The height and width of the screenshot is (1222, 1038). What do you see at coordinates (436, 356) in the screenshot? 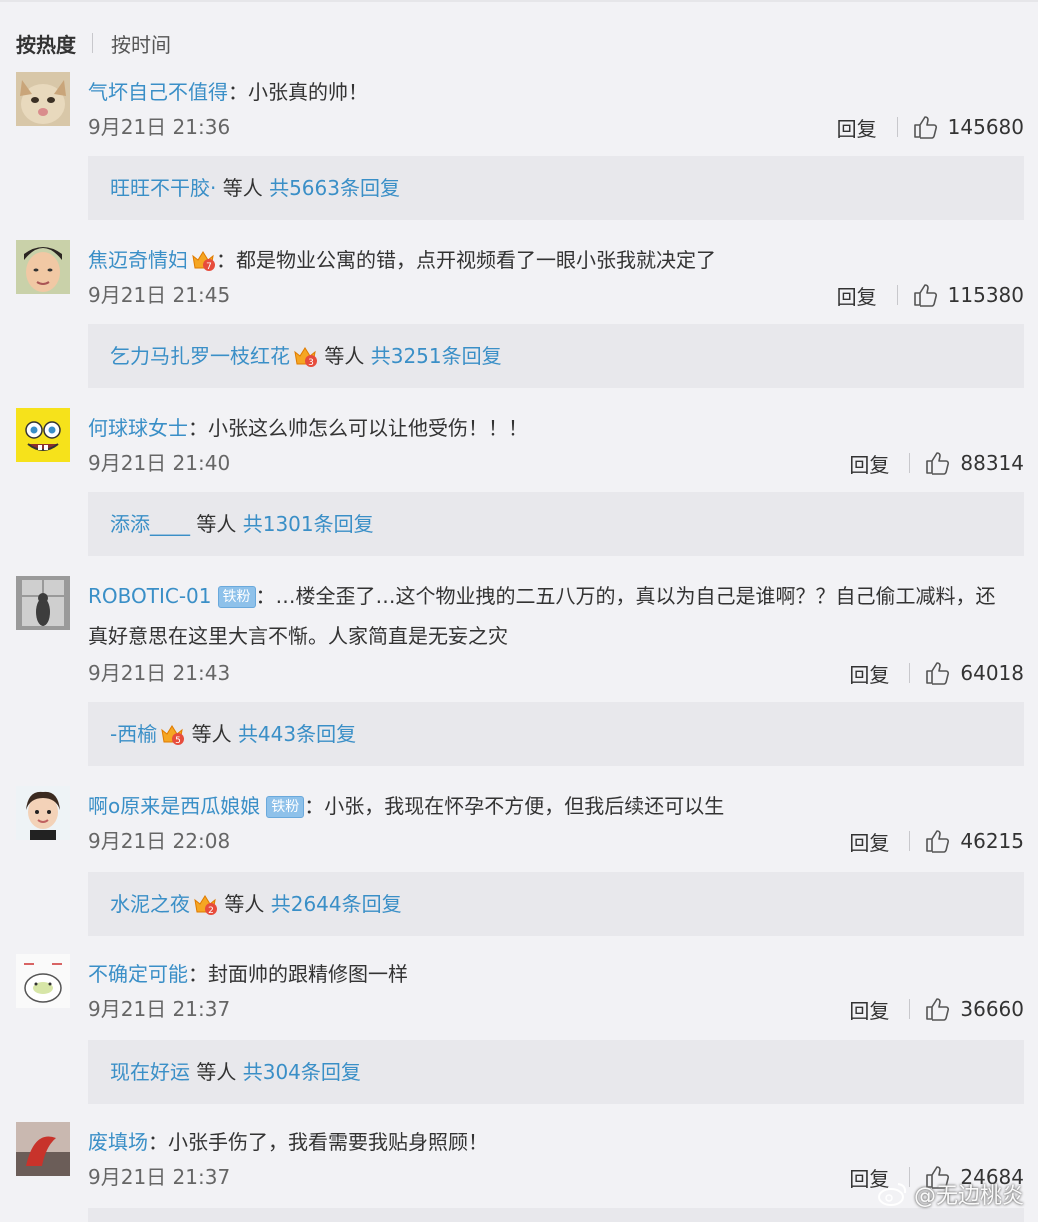
I see `reply-total-link: 共3251条回复` at bounding box center [436, 356].